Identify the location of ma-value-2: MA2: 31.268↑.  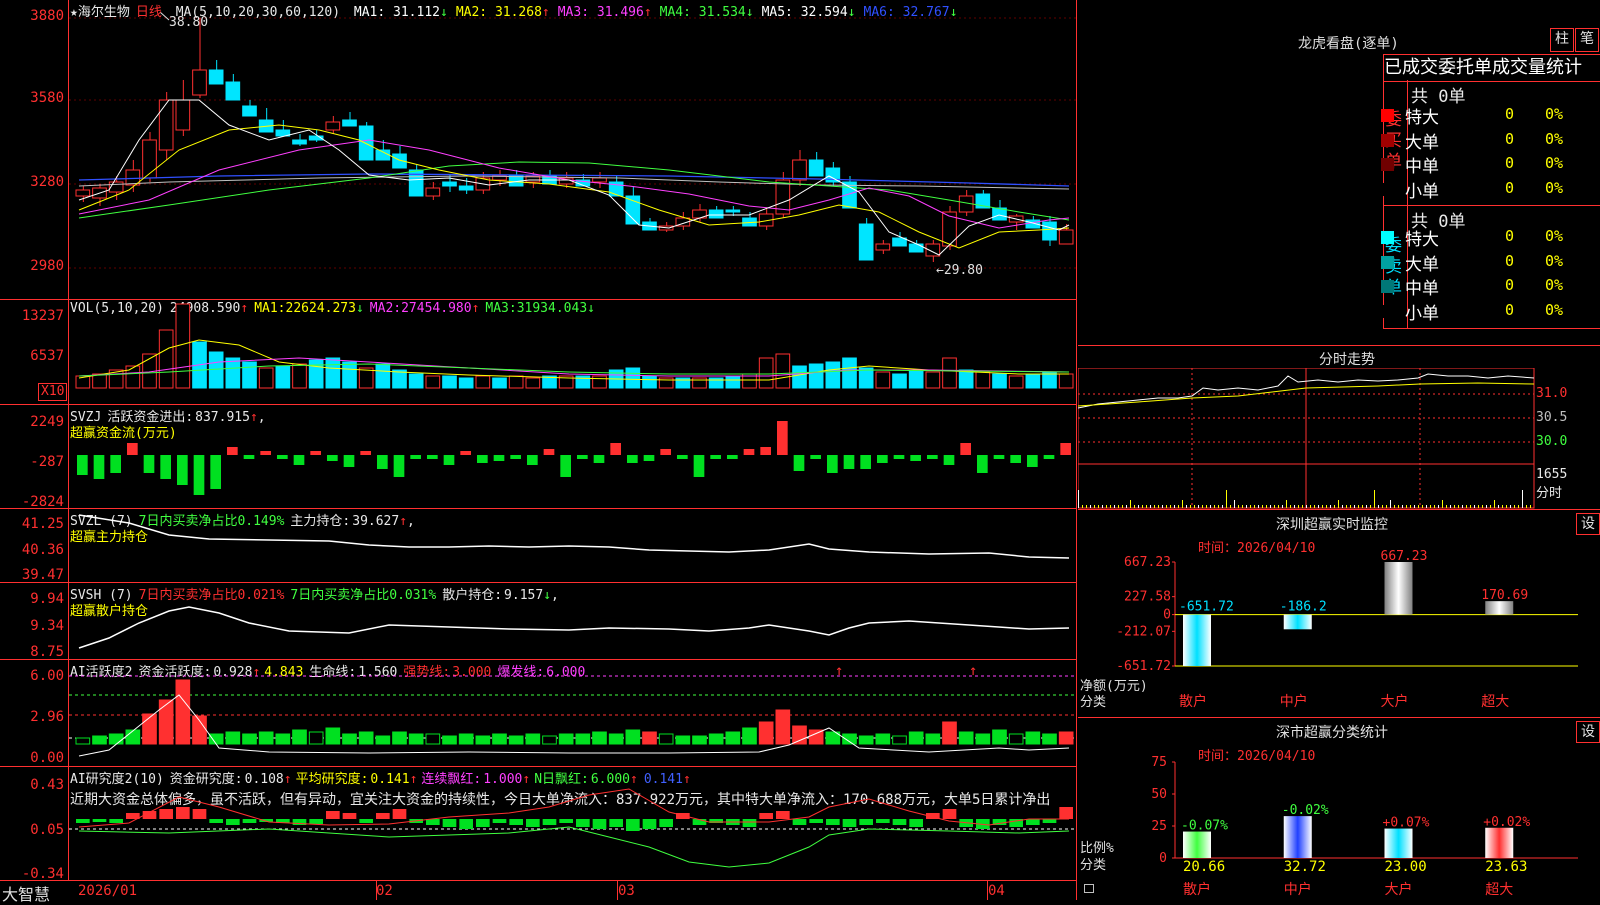
(502, 12).